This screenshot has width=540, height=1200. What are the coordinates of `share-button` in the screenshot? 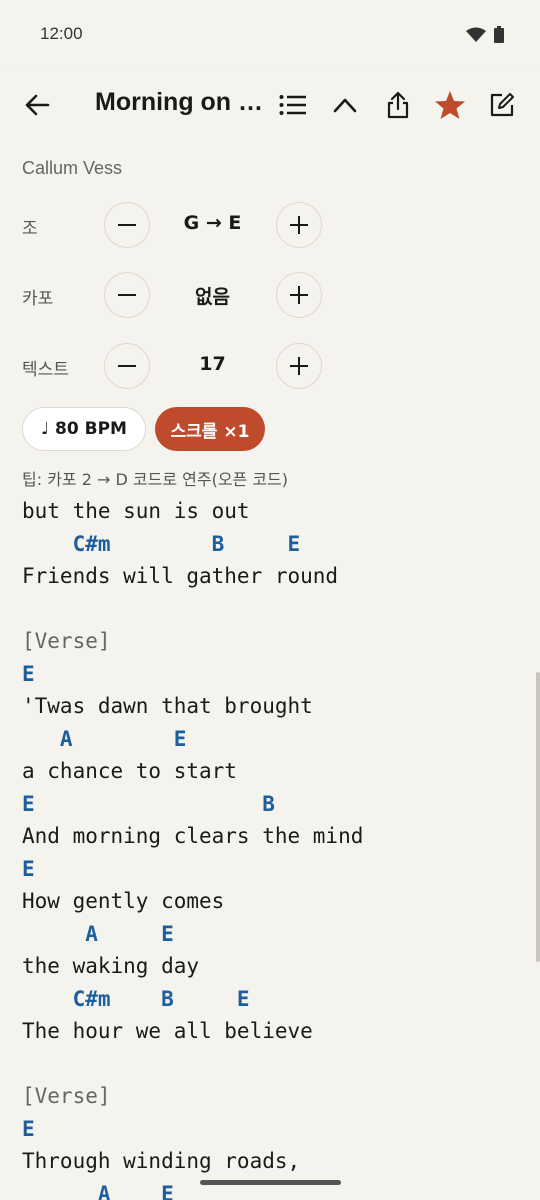 It's located at (398, 105).